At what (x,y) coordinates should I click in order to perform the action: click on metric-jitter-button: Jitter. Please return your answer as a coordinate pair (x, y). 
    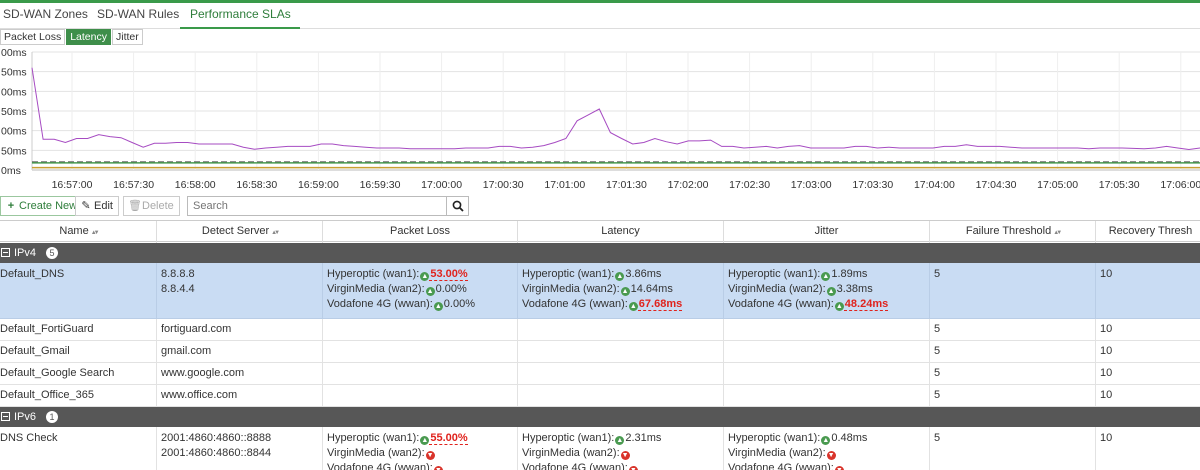
    Looking at the image, I should click on (127, 37).